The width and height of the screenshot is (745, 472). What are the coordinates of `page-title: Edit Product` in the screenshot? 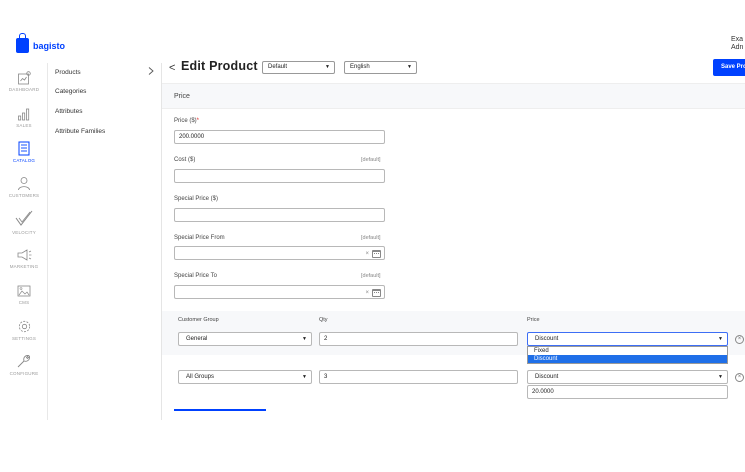 It's located at (219, 66).